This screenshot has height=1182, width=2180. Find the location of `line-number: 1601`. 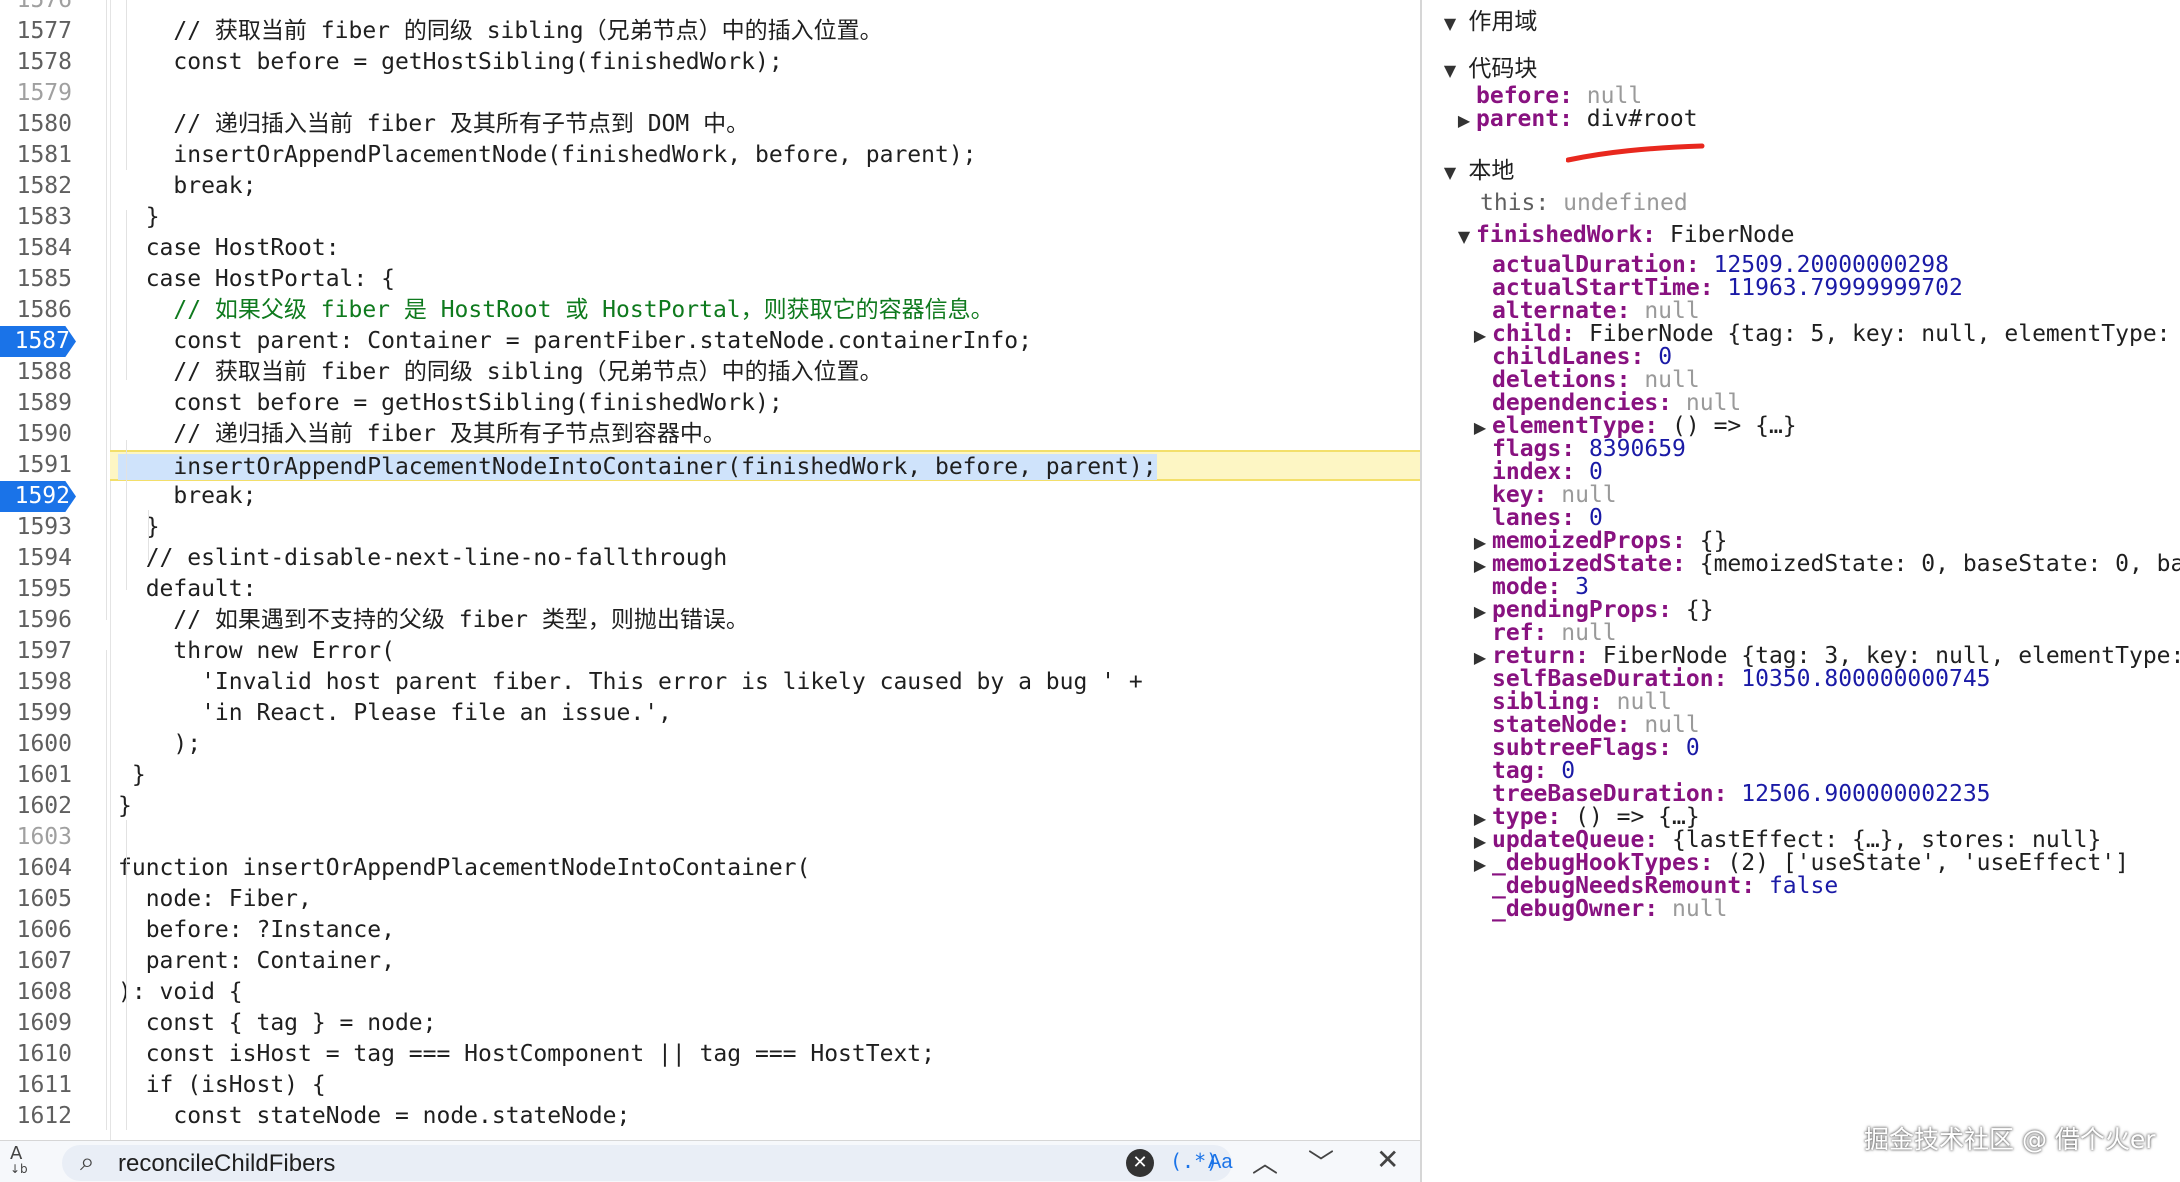

line-number: 1601 is located at coordinates (36, 775).